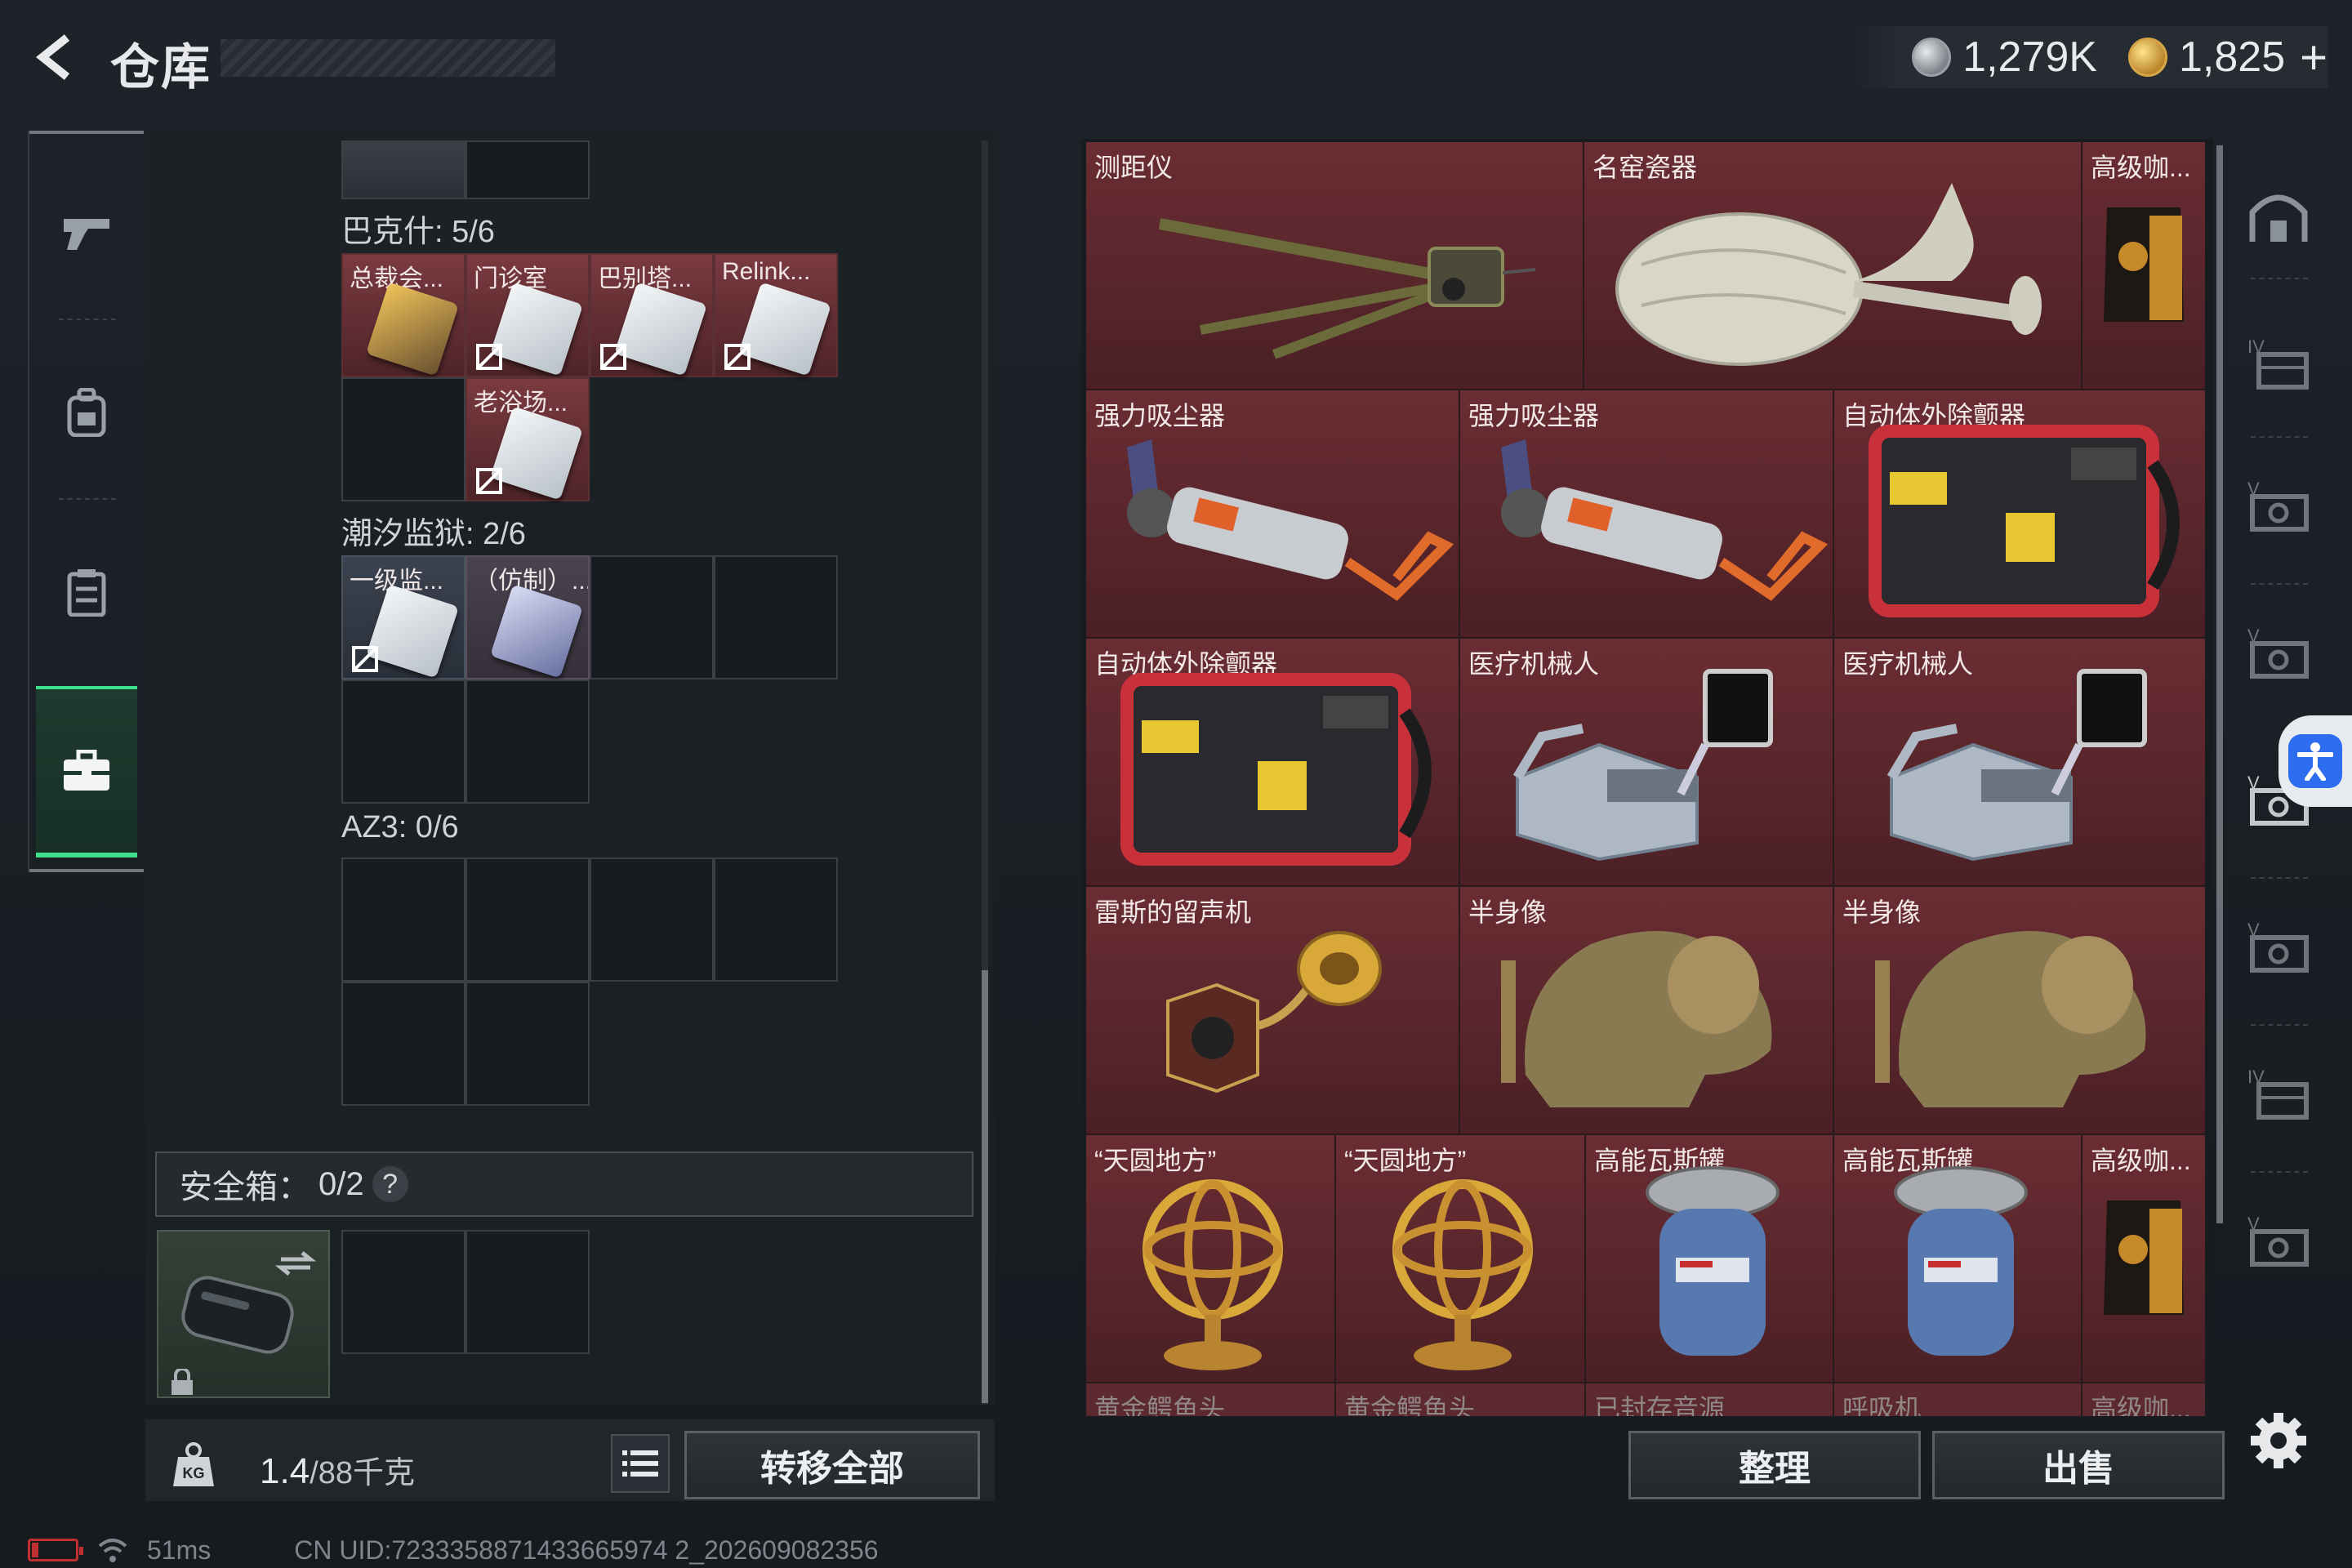 Image resolution: width=2352 pixels, height=1568 pixels. What do you see at coordinates (86, 232) in the screenshot?
I see `nav-weapons` at bounding box center [86, 232].